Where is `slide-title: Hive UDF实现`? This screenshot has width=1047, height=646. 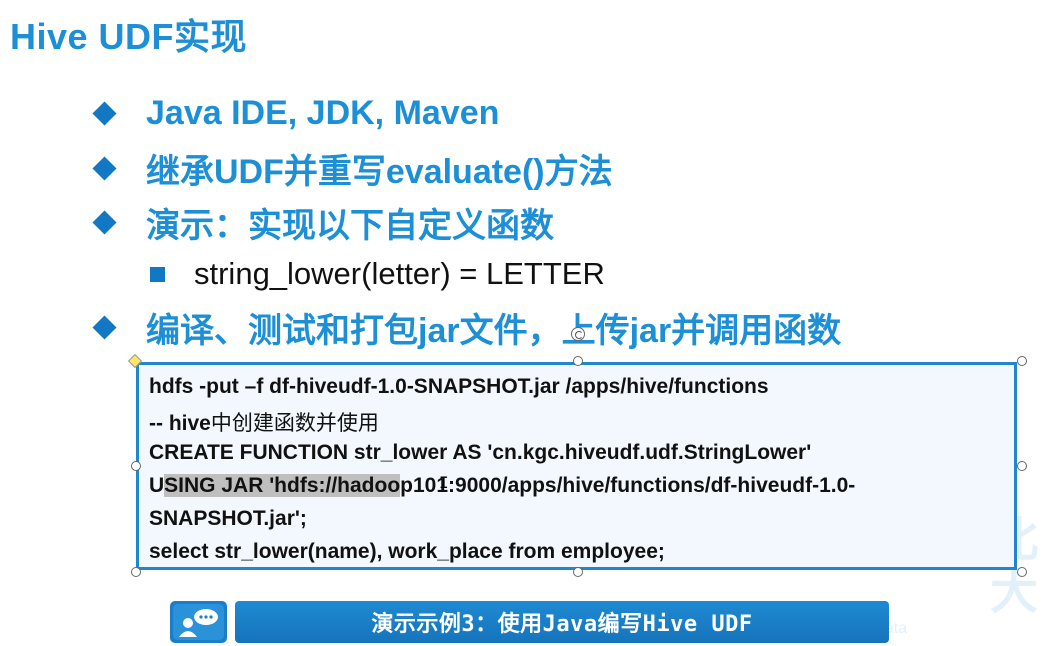
slide-title: Hive UDF实现 is located at coordinates (129, 36).